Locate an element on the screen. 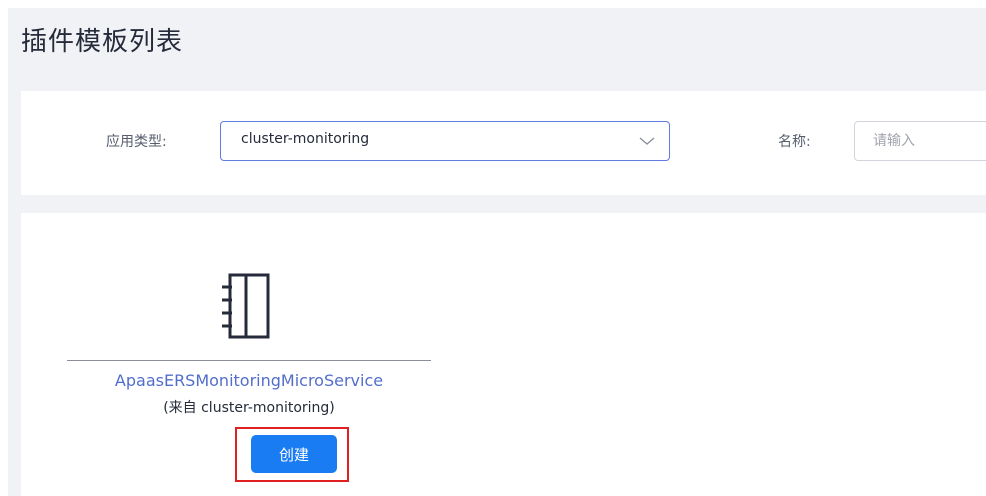  name-label: 名称: is located at coordinates (794, 142).